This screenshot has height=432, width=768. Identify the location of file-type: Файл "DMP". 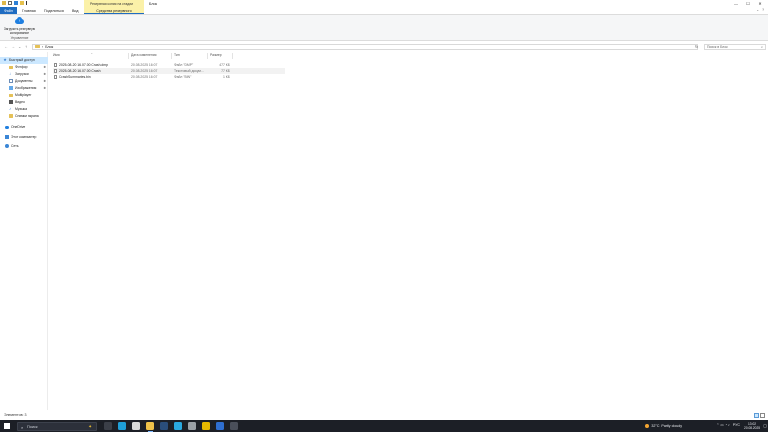
(184, 64).